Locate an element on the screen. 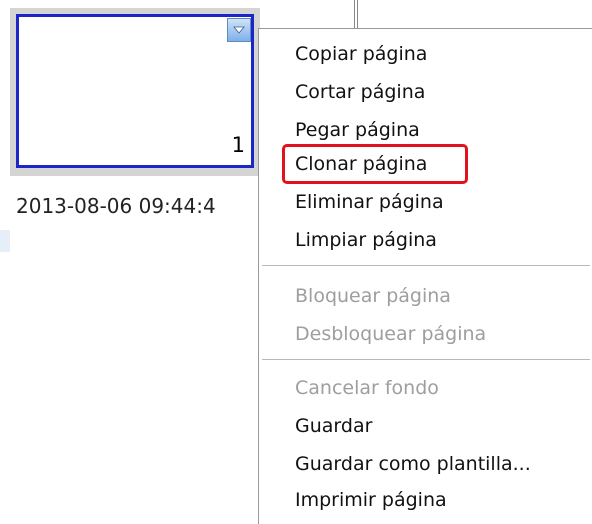 This screenshot has height=524, width=592. page-number: 1 is located at coordinates (238, 145).